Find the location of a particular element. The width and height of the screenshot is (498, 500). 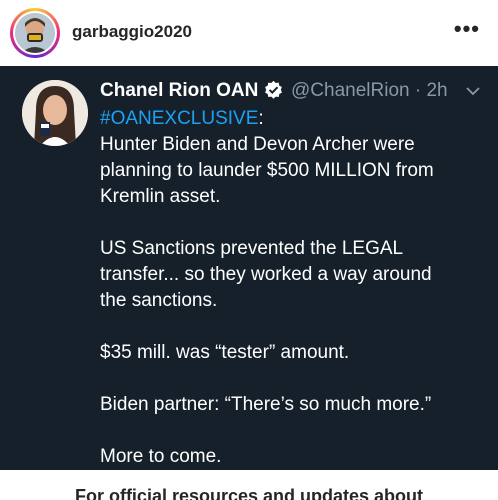

tweet-line: Hunter Biden and Devon Archer were is located at coordinates (257, 144).